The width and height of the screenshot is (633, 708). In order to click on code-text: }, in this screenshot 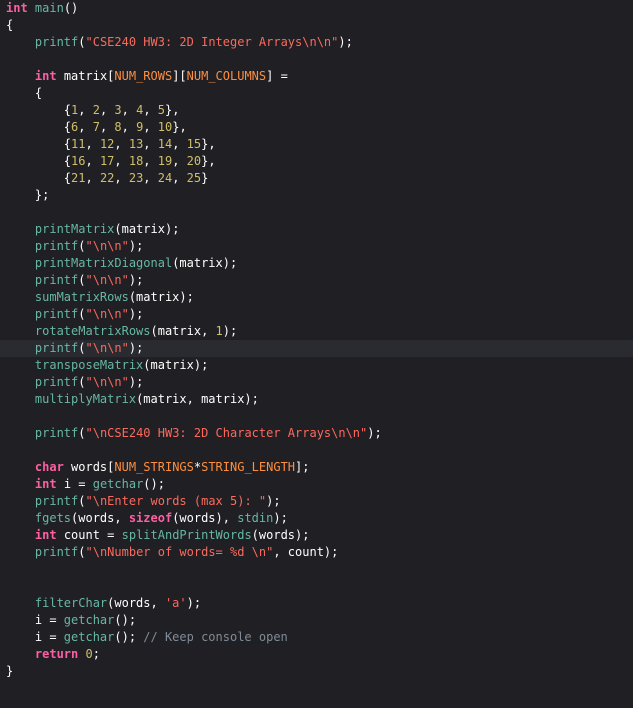, I will do `click(179, 127)`.